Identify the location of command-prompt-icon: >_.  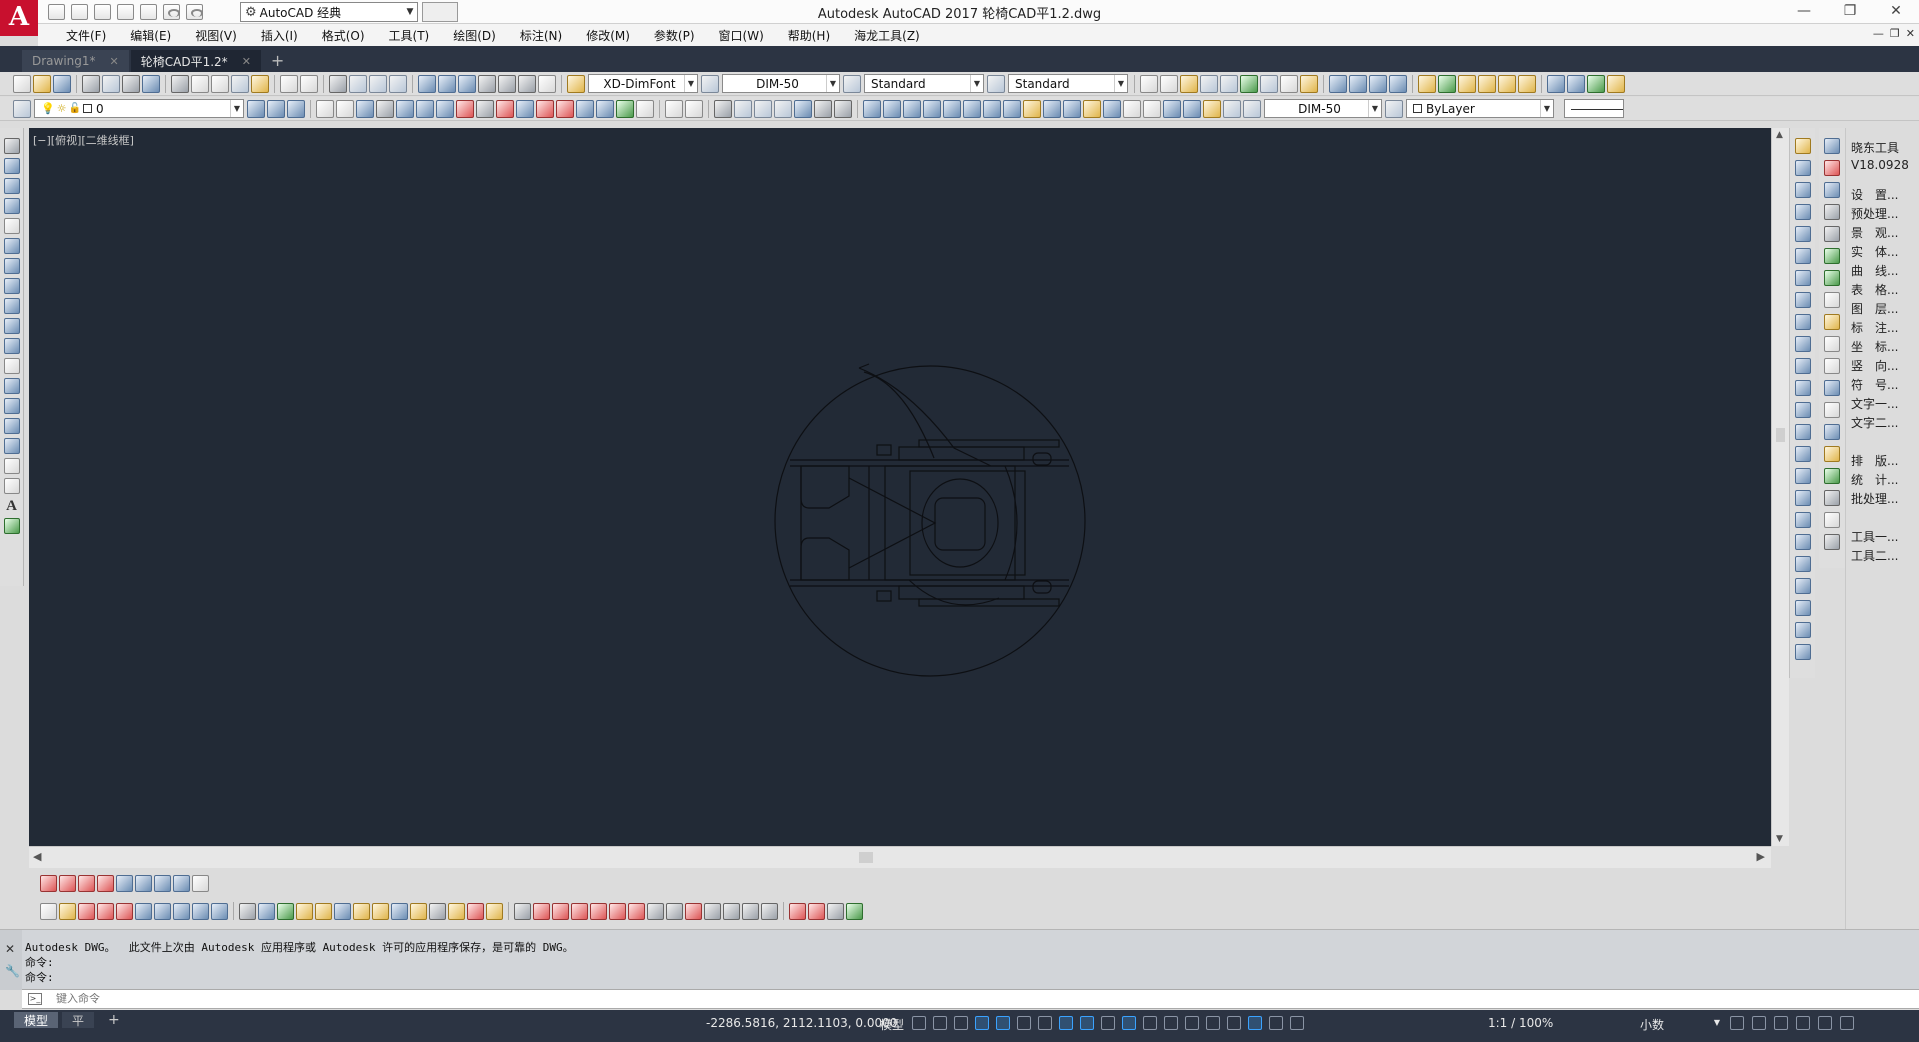
(35, 999).